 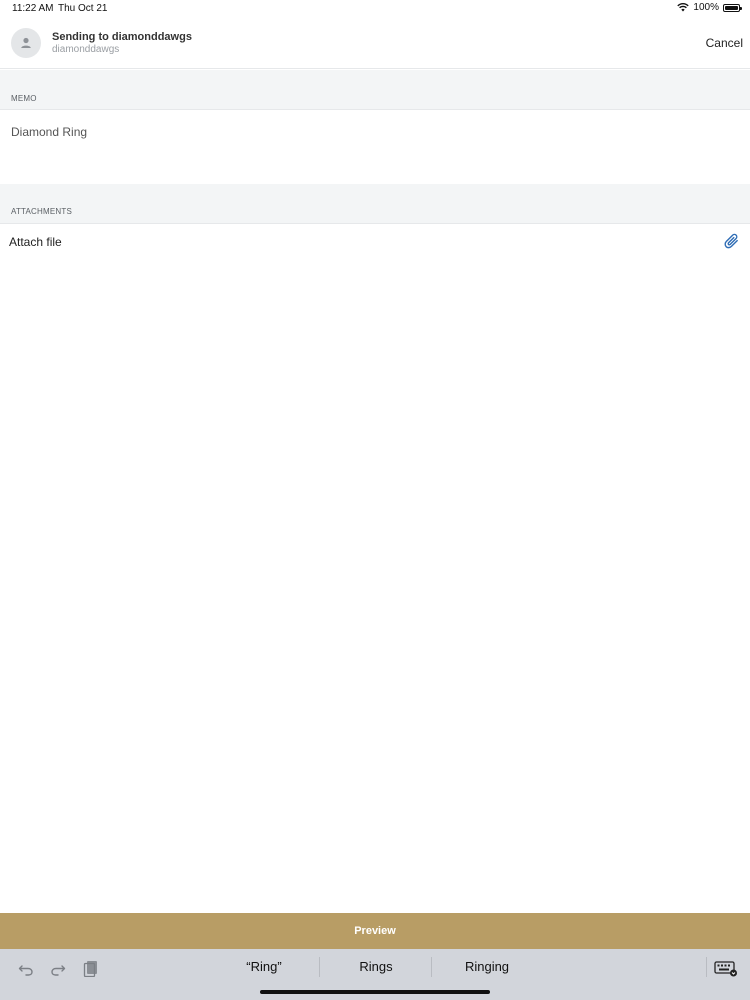 What do you see at coordinates (726, 968) in the screenshot?
I see `keyboard-dismiss-icon` at bounding box center [726, 968].